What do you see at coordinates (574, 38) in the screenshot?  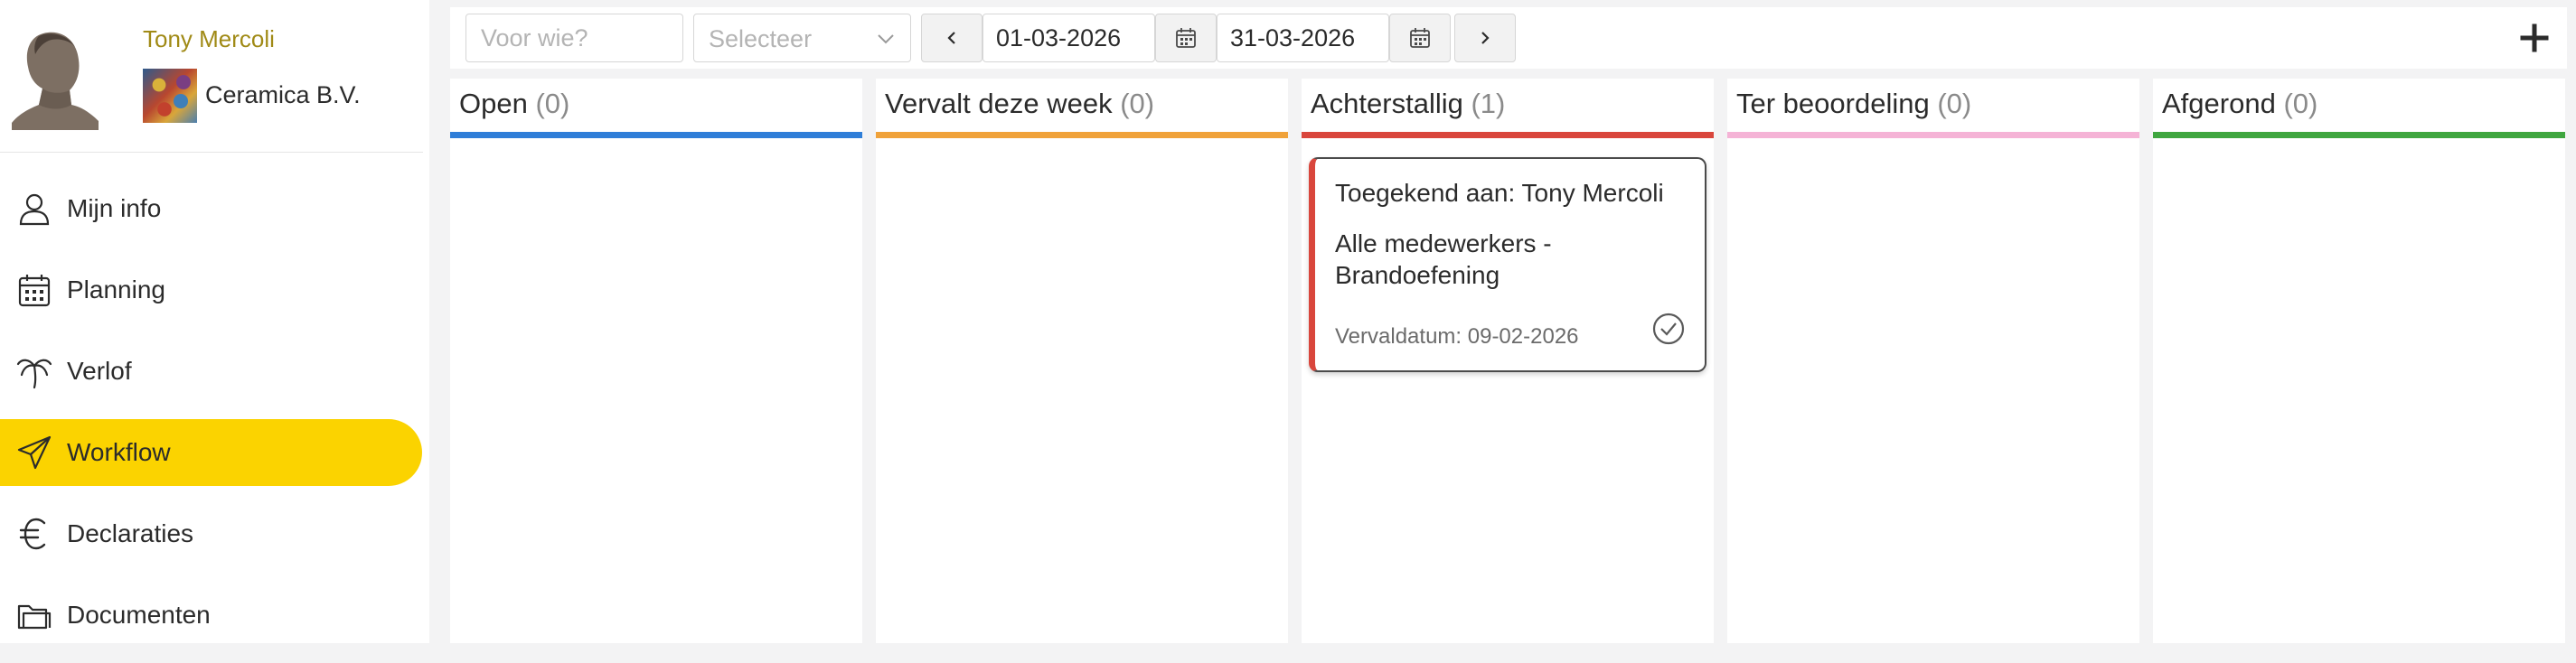 I see `who-input` at bounding box center [574, 38].